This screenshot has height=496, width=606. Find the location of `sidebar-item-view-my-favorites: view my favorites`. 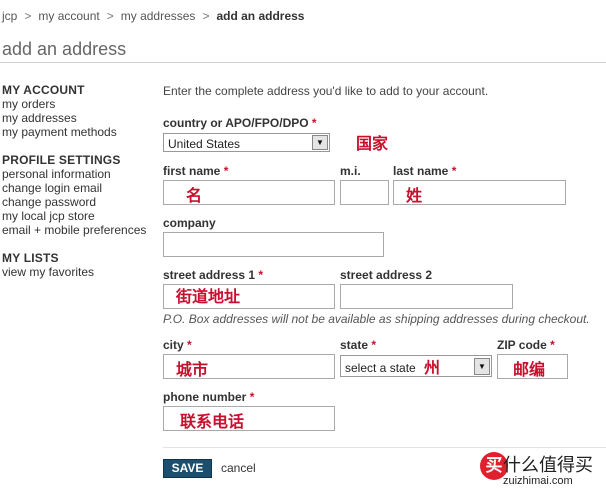

sidebar-item-view-my-favorites: view my favorites is located at coordinates (79, 272).